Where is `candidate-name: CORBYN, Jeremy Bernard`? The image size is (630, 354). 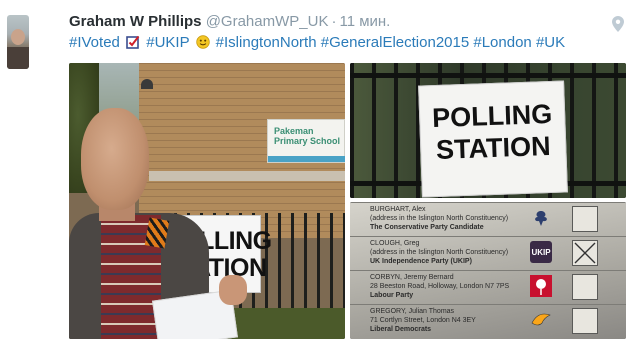
candidate-name: CORBYN, Jeremy Bernard is located at coordinates (412, 277).